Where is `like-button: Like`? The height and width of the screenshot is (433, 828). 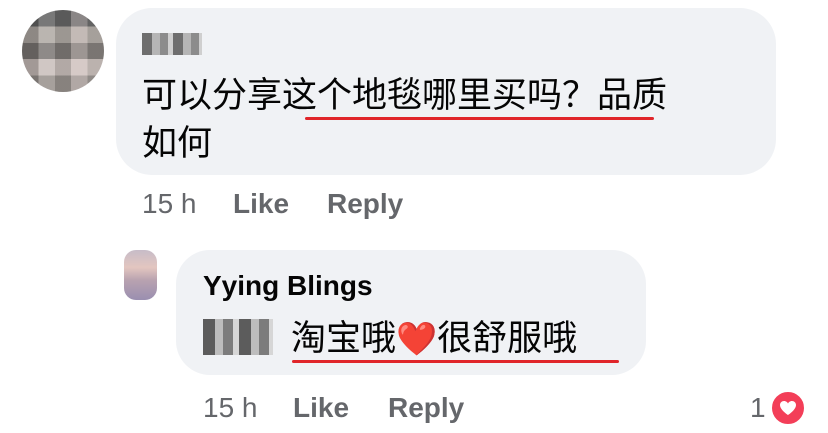 like-button: Like is located at coordinates (261, 204).